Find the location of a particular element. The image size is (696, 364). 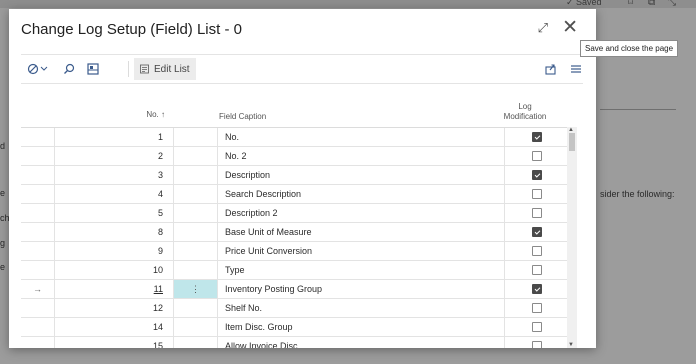

field-no-cell: 15 is located at coordinates (114, 342).